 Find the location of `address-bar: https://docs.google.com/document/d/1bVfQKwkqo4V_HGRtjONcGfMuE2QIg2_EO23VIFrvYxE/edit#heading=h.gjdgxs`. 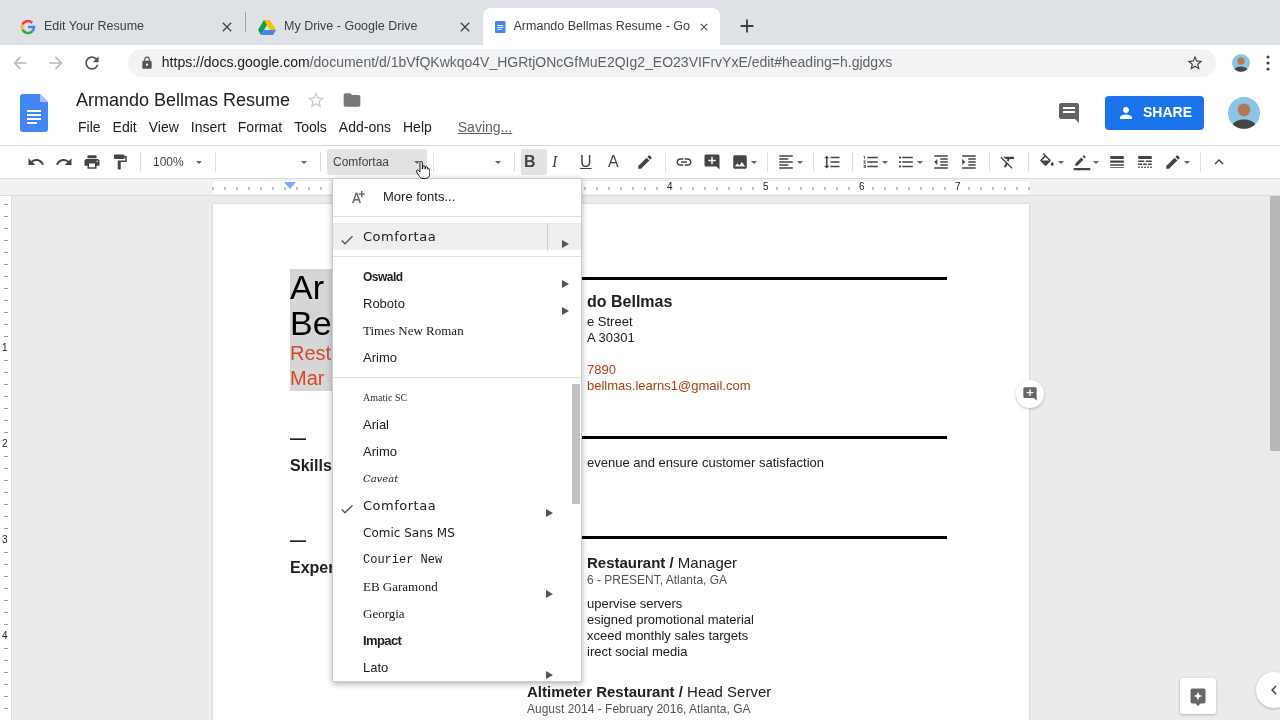

address-bar: https://docs.google.com/document/d/1bVfQKwkqo4V_HGRtjONcGfMuE2QIg2_EO23VIFrvYxE/edit#heading=h.gjdgxs is located at coordinates (672, 62).